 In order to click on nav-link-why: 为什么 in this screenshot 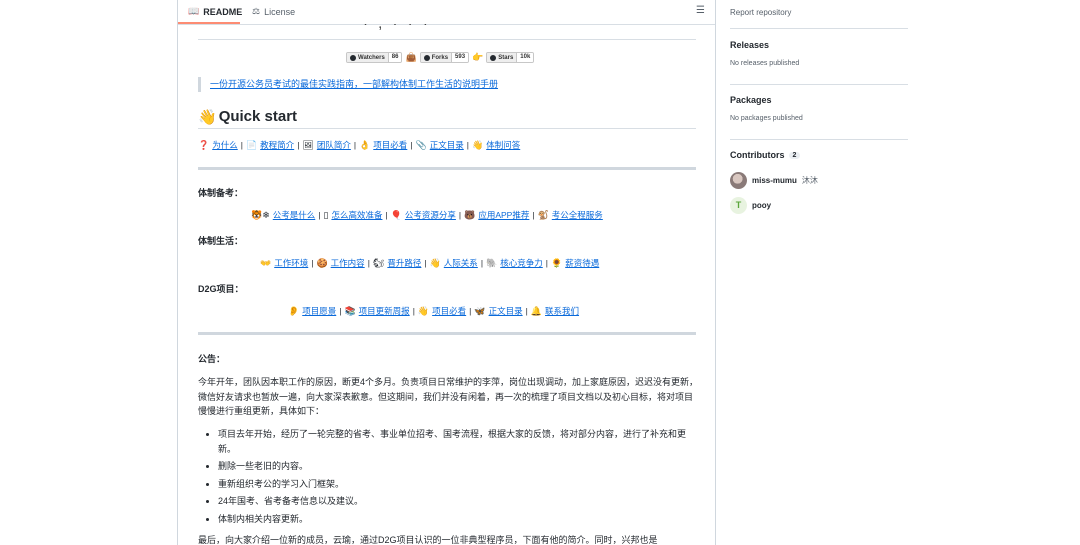, I will do `click(225, 145)`.